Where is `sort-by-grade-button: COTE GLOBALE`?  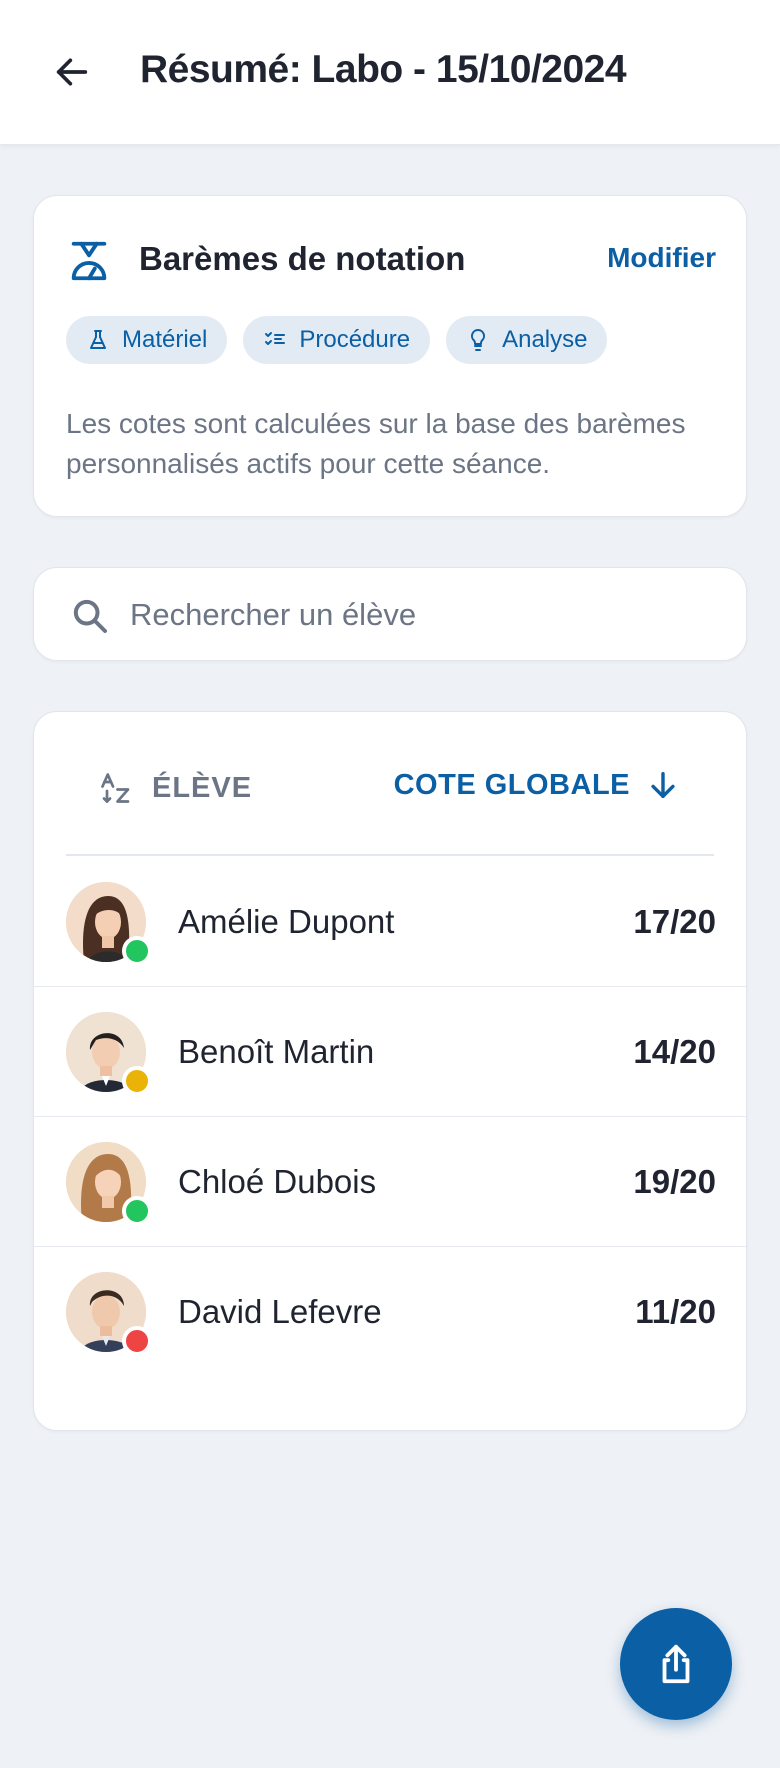
sort-by-grade-button: COTE GLOBALE is located at coordinates (537, 785).